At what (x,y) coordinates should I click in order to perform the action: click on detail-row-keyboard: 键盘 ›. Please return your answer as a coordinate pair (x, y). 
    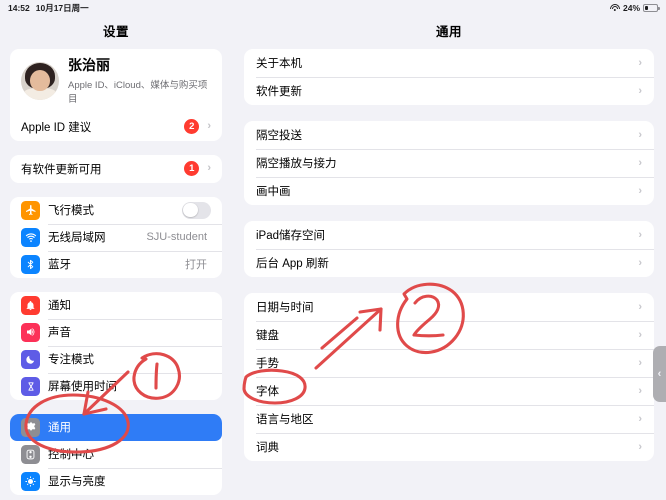
    Looking at the image, I should click on (449, 335).